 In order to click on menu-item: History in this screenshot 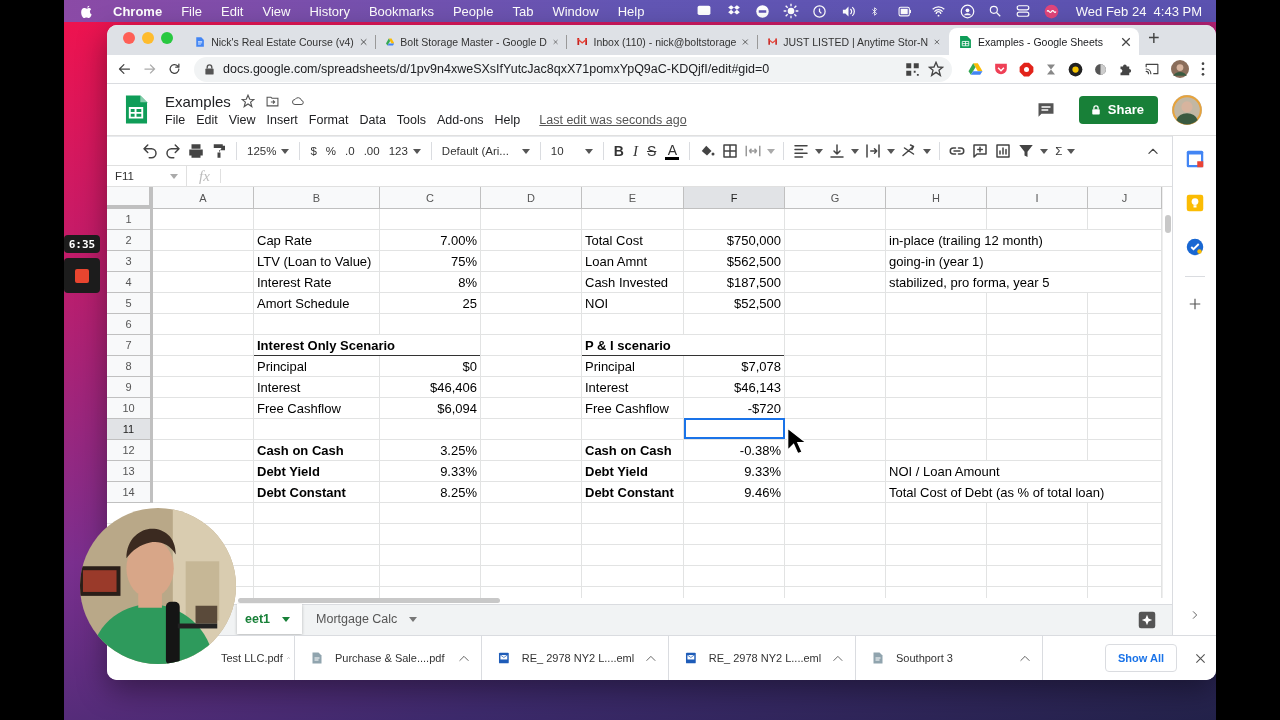, I will do `click(329, 11)`.